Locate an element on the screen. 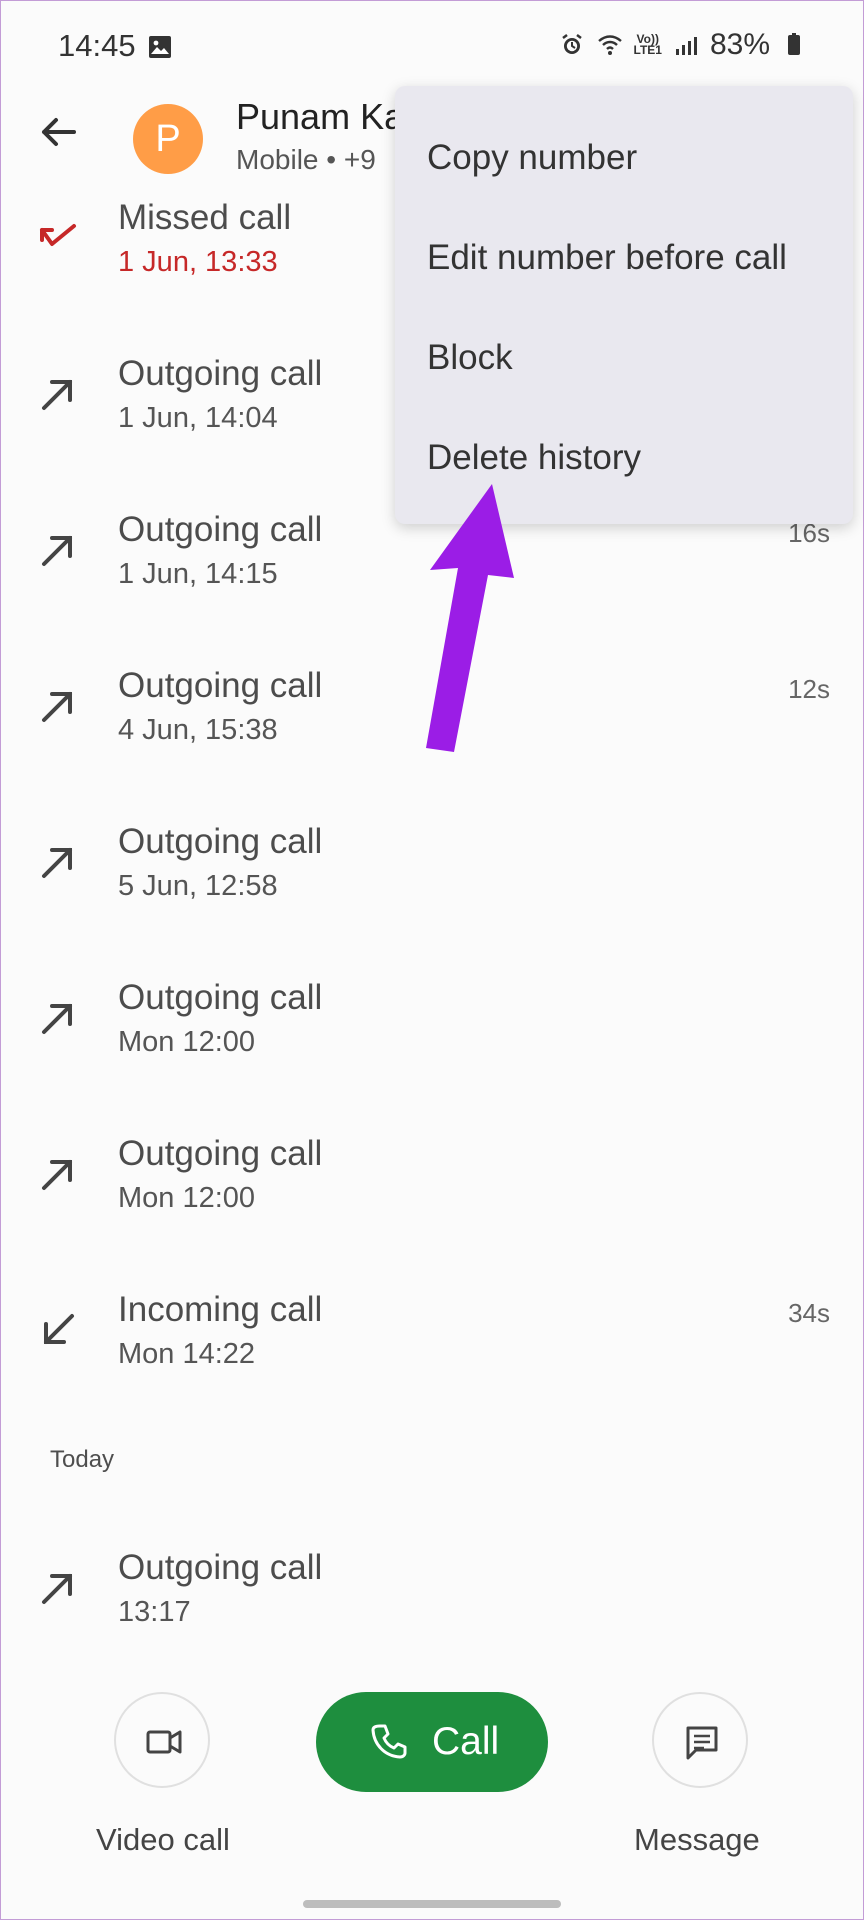 Image resolution: width=864 pixels, height=1920 pixels. battery-percent: 83% is located at coordinates (739, 44).